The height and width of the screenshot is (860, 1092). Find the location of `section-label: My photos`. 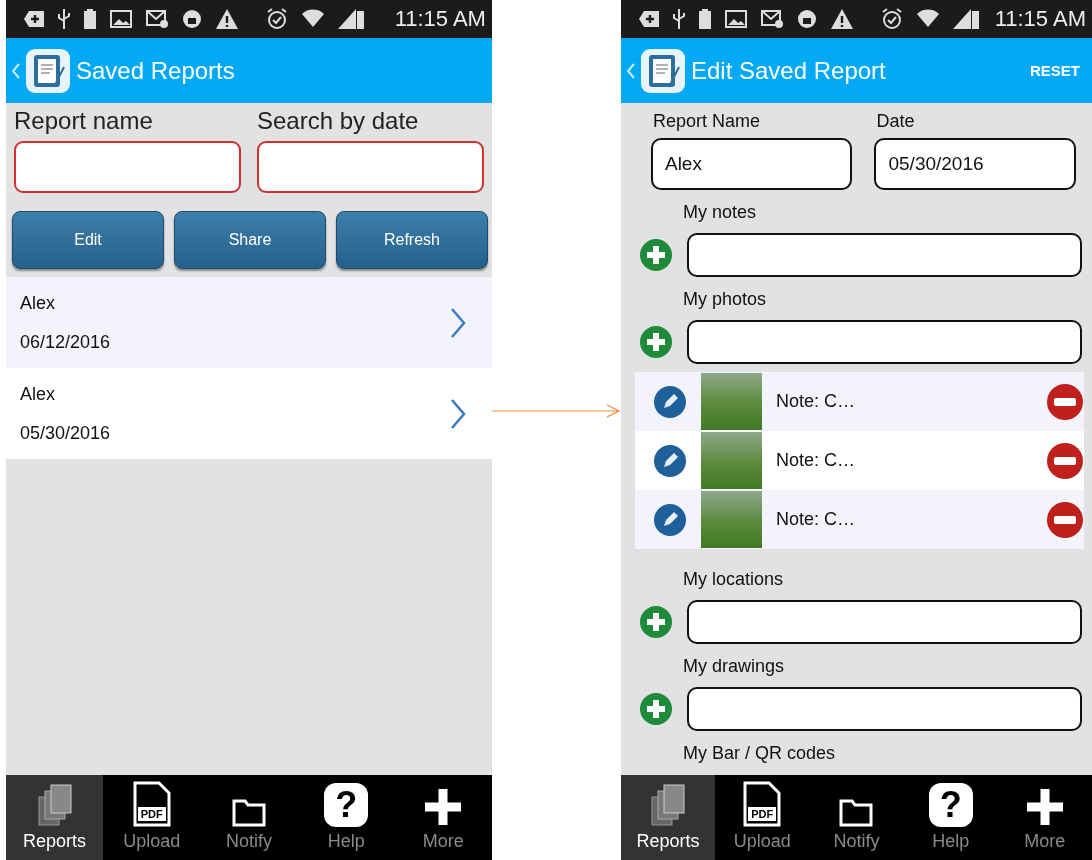

section-label: My photos is located at coordinates (724, 299).